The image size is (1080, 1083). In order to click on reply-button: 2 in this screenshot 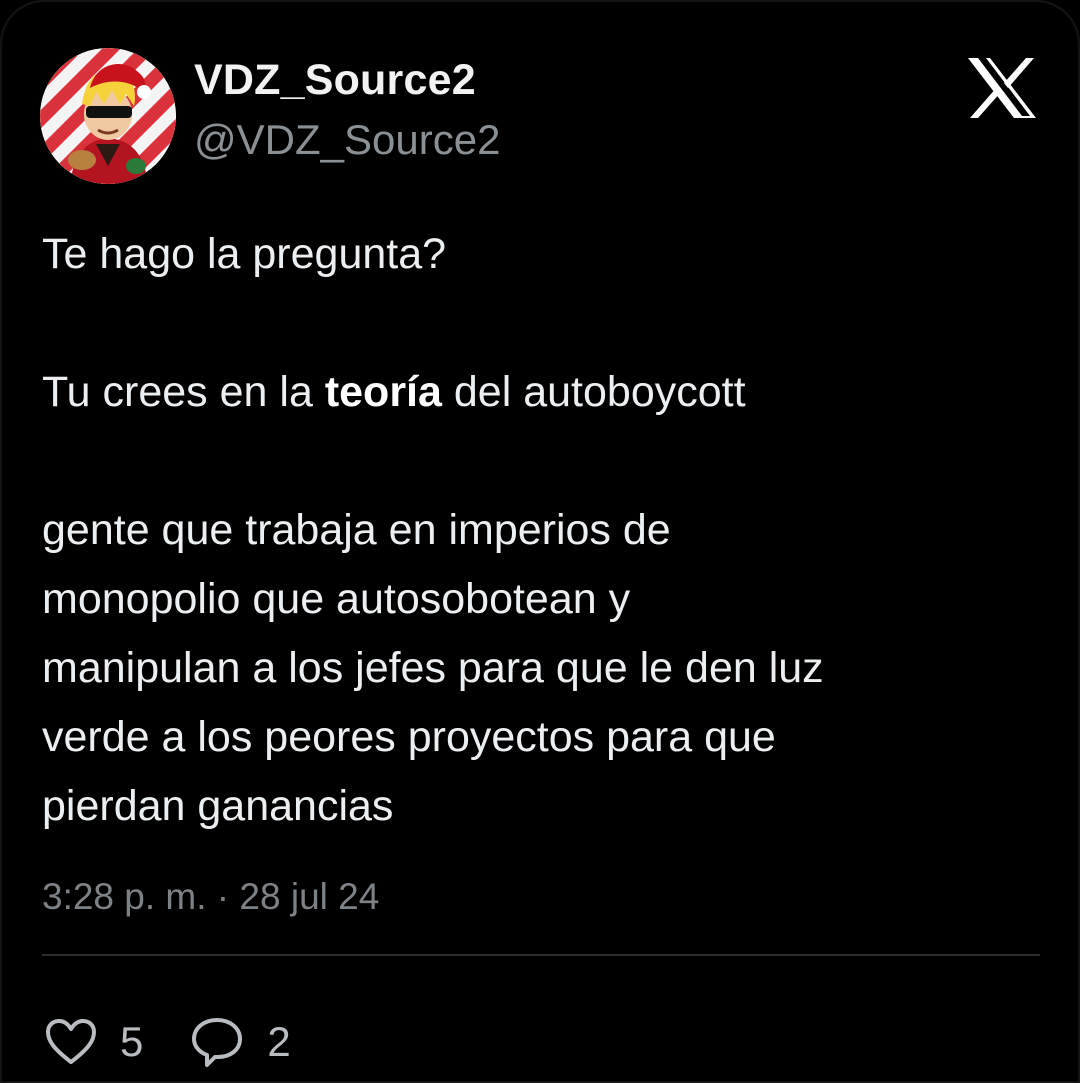, I will do `click(240, 1042)`.